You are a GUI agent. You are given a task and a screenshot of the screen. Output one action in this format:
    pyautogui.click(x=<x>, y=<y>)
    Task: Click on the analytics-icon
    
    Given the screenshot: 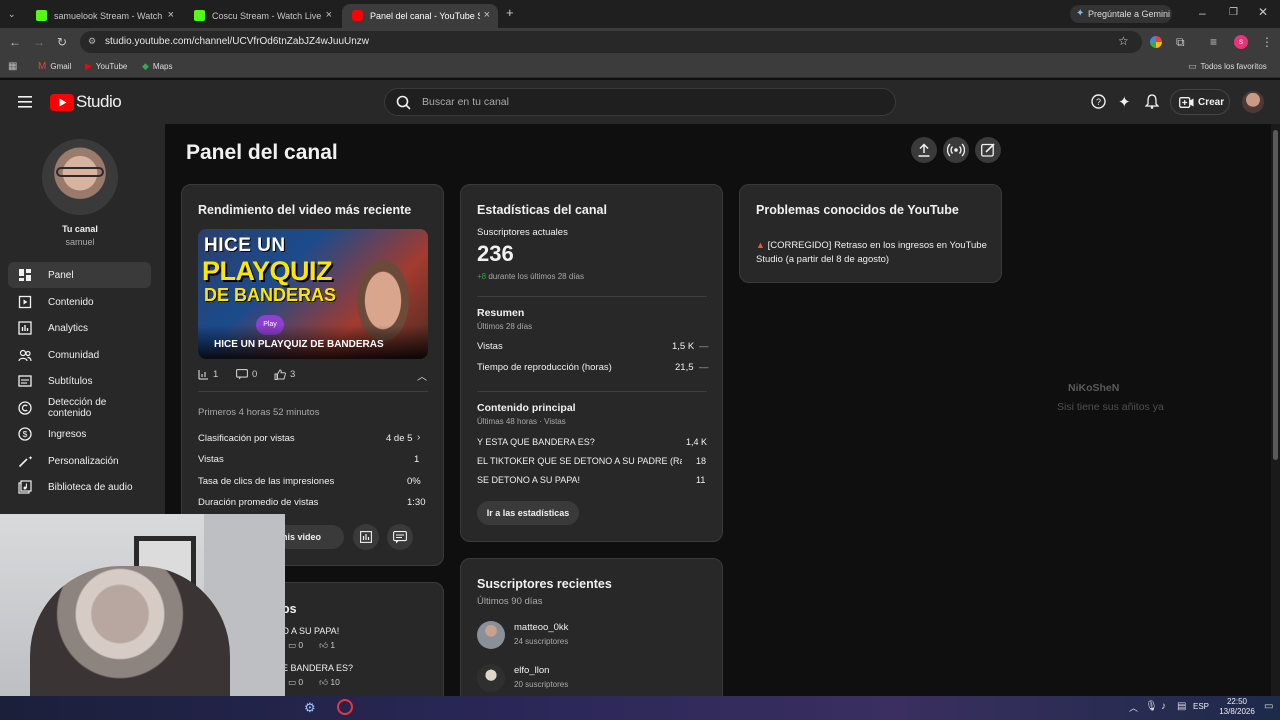 What is the action you would take?
    pyautogui.click(x=25, y=328)
    